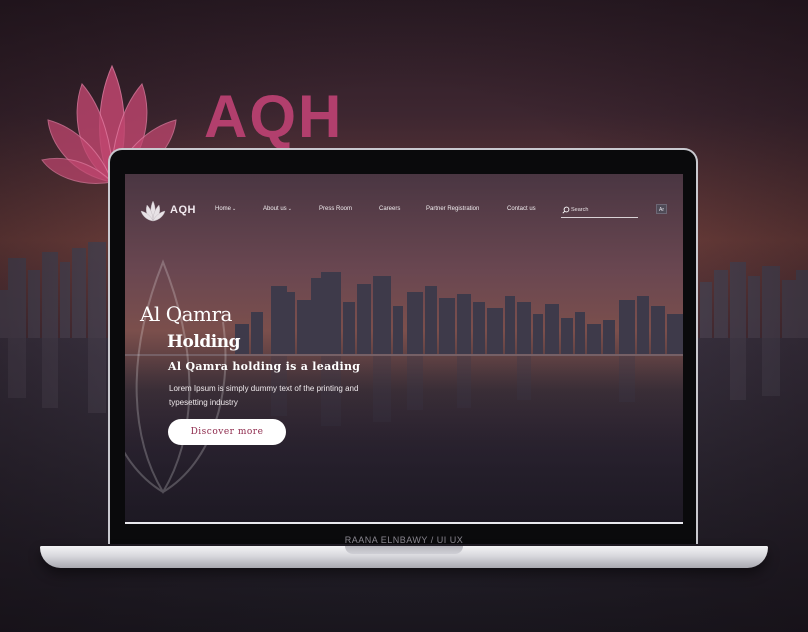 This screenshot has width=808, height=632. Describe the element at coordinates (603, 209) in the screenshot. I see `search-input` at that location.